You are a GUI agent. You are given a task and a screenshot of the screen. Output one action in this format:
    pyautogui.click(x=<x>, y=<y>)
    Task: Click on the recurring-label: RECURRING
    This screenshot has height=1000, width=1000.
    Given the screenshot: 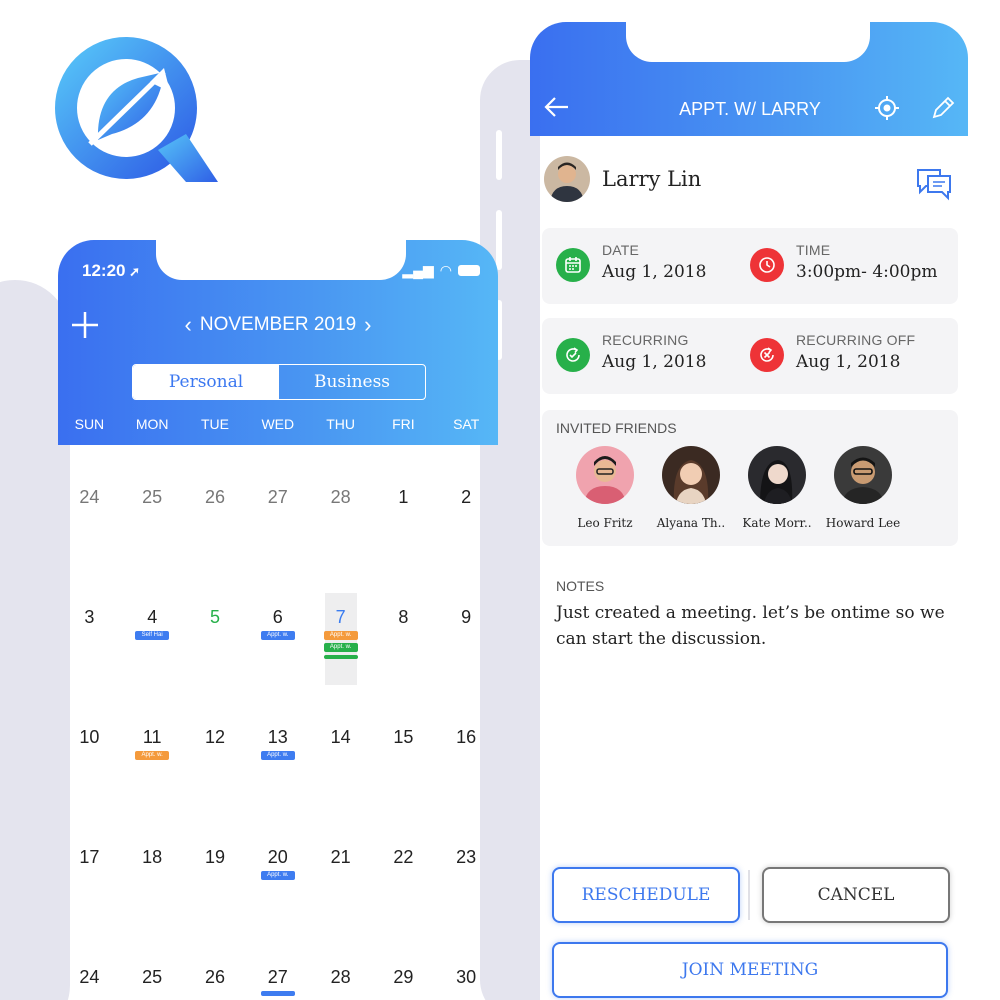 What is the action you would take?
    pyautogui.click(x=645, y=340)
    